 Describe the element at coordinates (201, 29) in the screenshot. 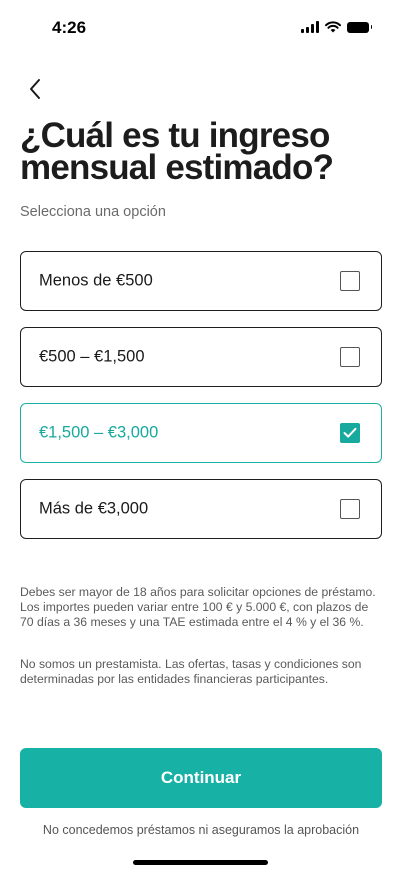

I see `status-bar: 4:26` at that location.